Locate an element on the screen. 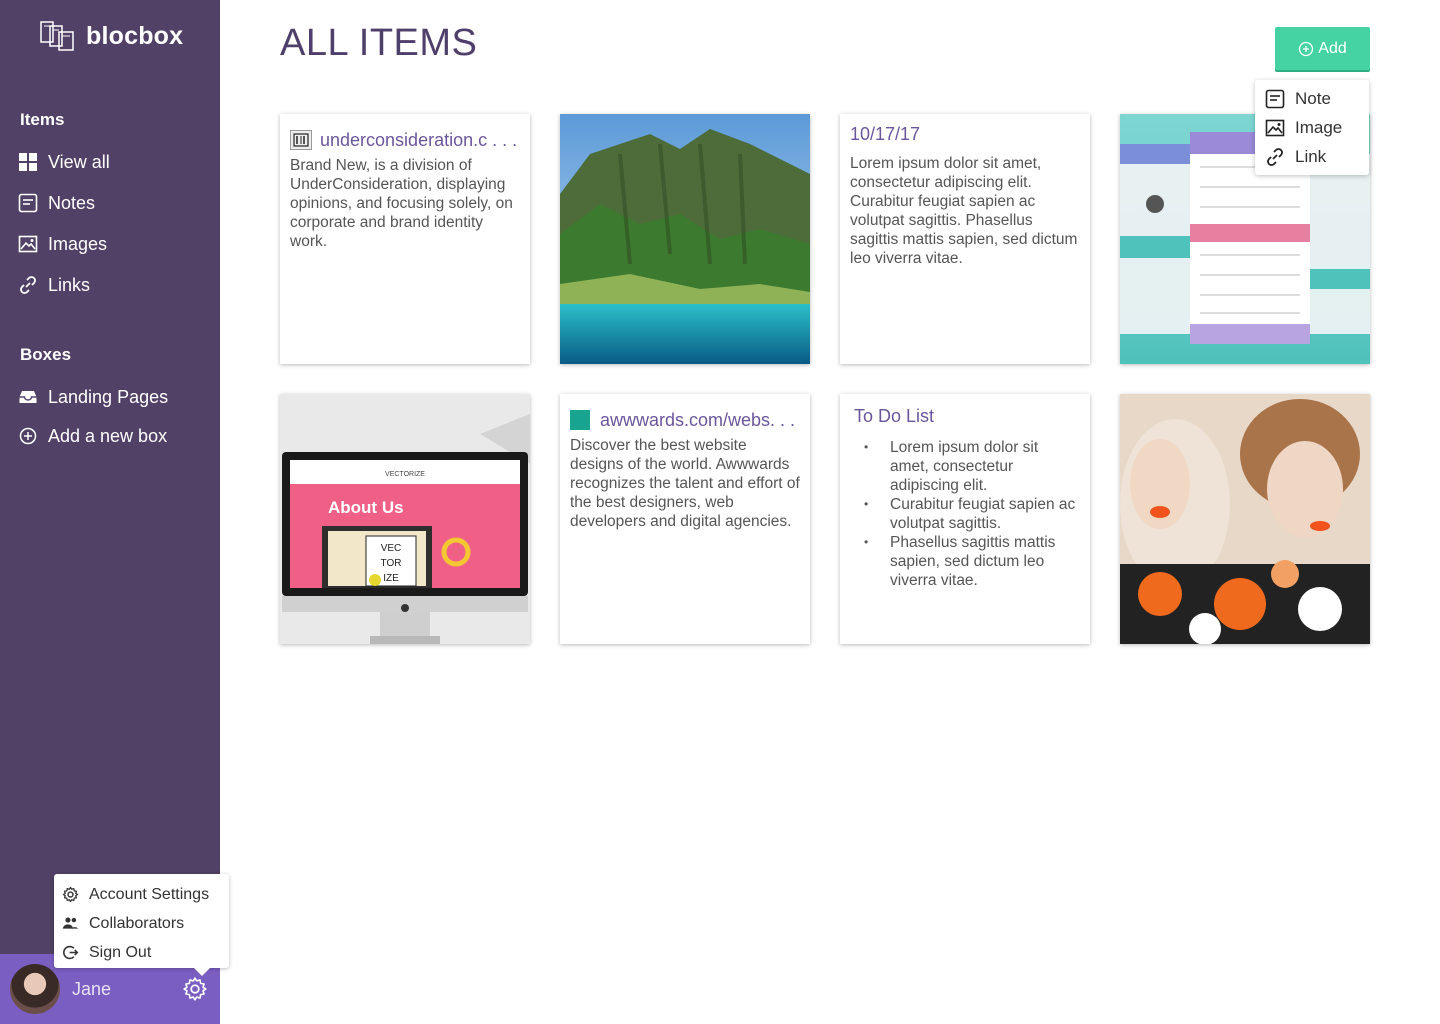 The image size is (1440, 1024). add-menu-label: Note is located at coordinates (1313, 98).